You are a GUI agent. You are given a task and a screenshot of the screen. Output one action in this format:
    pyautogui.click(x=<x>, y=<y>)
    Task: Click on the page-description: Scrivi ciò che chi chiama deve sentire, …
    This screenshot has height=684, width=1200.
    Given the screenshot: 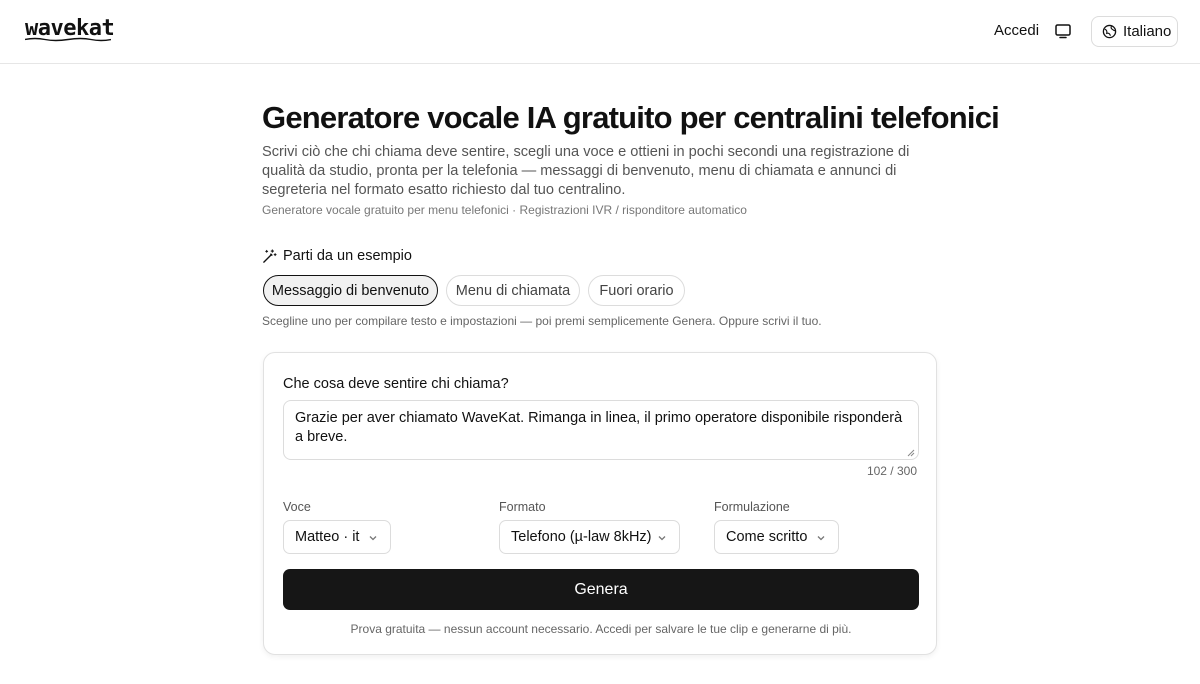 What is the action you would take?
    pyautogui.click(x=586, y=171)
    